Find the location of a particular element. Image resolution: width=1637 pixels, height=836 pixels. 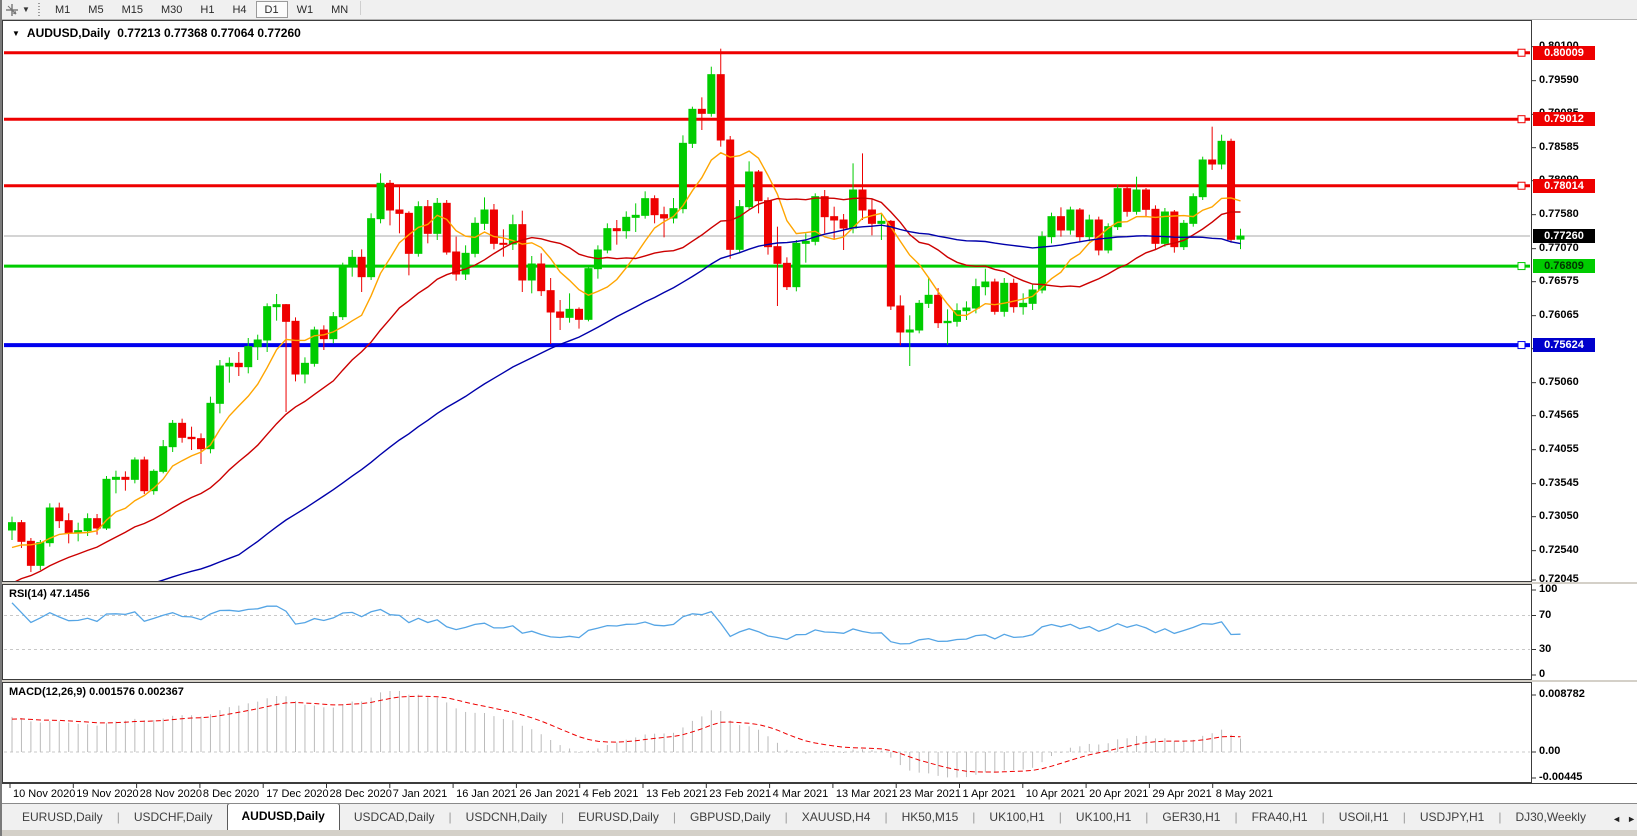

rsi-panel is located at coordinates (767, 632).